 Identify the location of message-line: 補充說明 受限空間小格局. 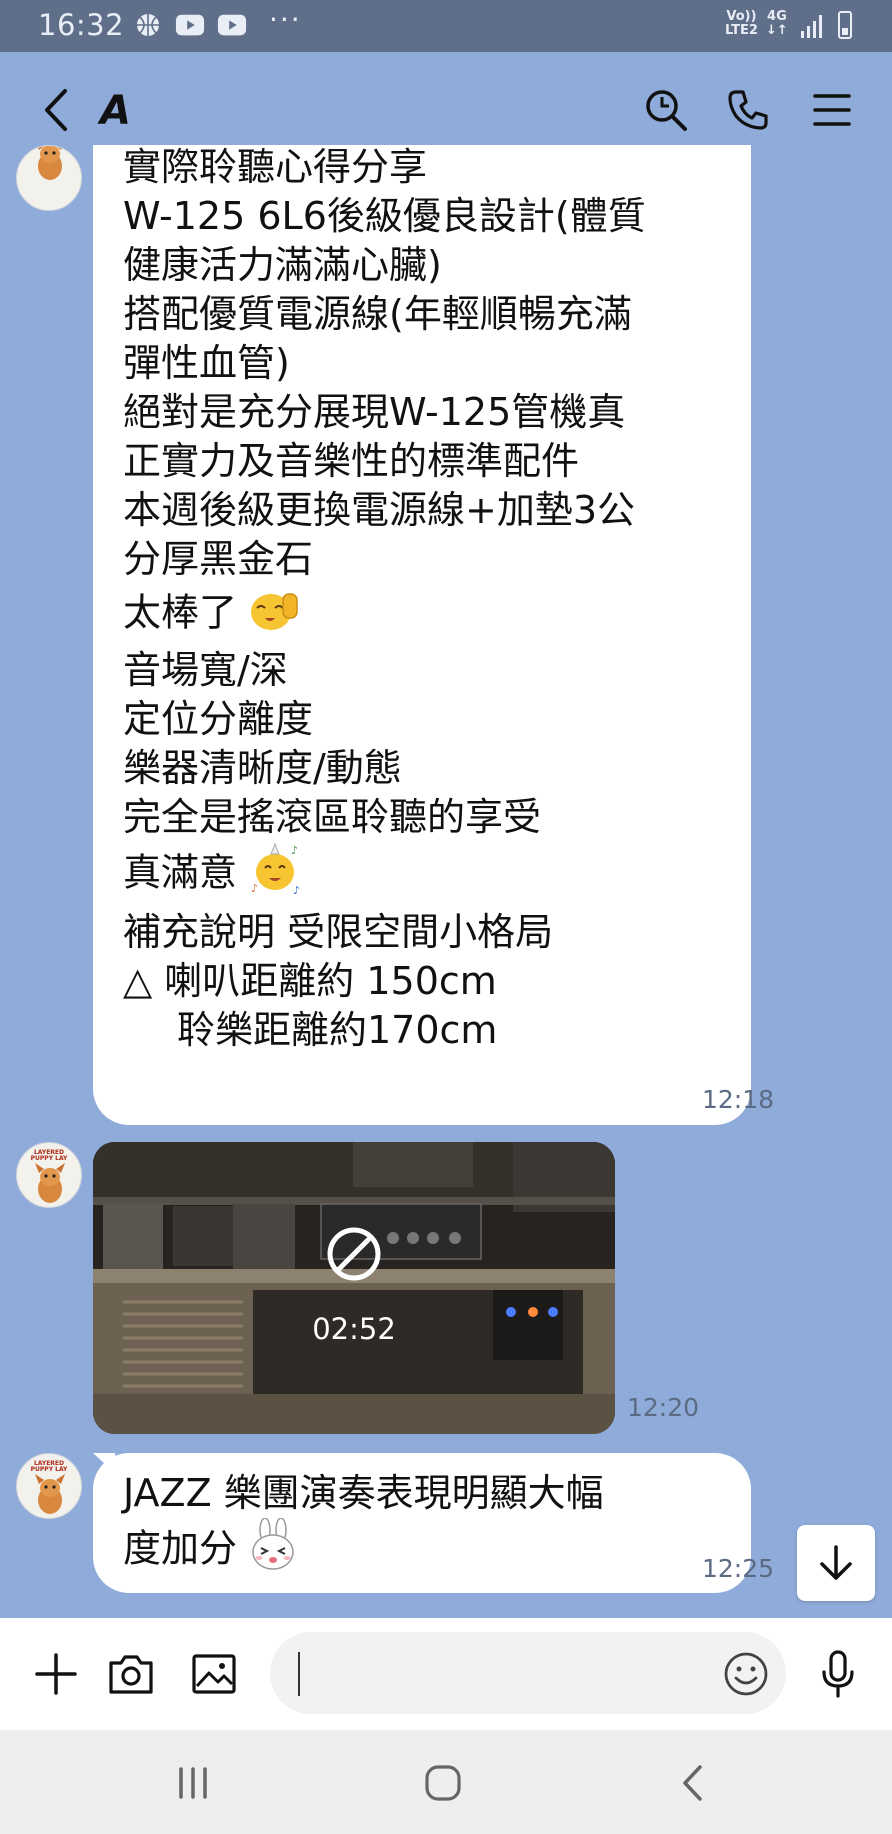
(338, 932).